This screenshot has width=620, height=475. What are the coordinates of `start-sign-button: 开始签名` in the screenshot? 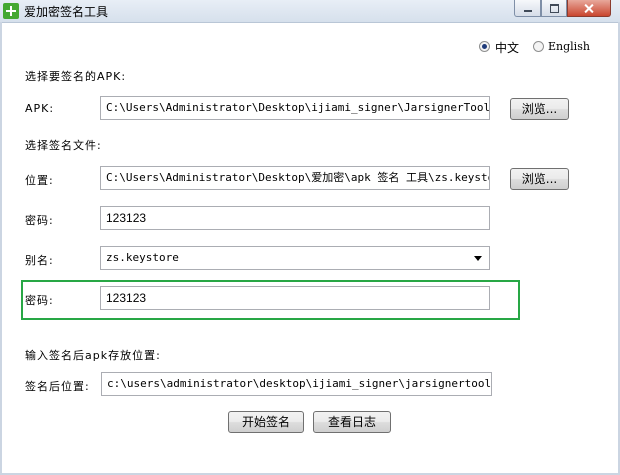 It's located at (266, 422).